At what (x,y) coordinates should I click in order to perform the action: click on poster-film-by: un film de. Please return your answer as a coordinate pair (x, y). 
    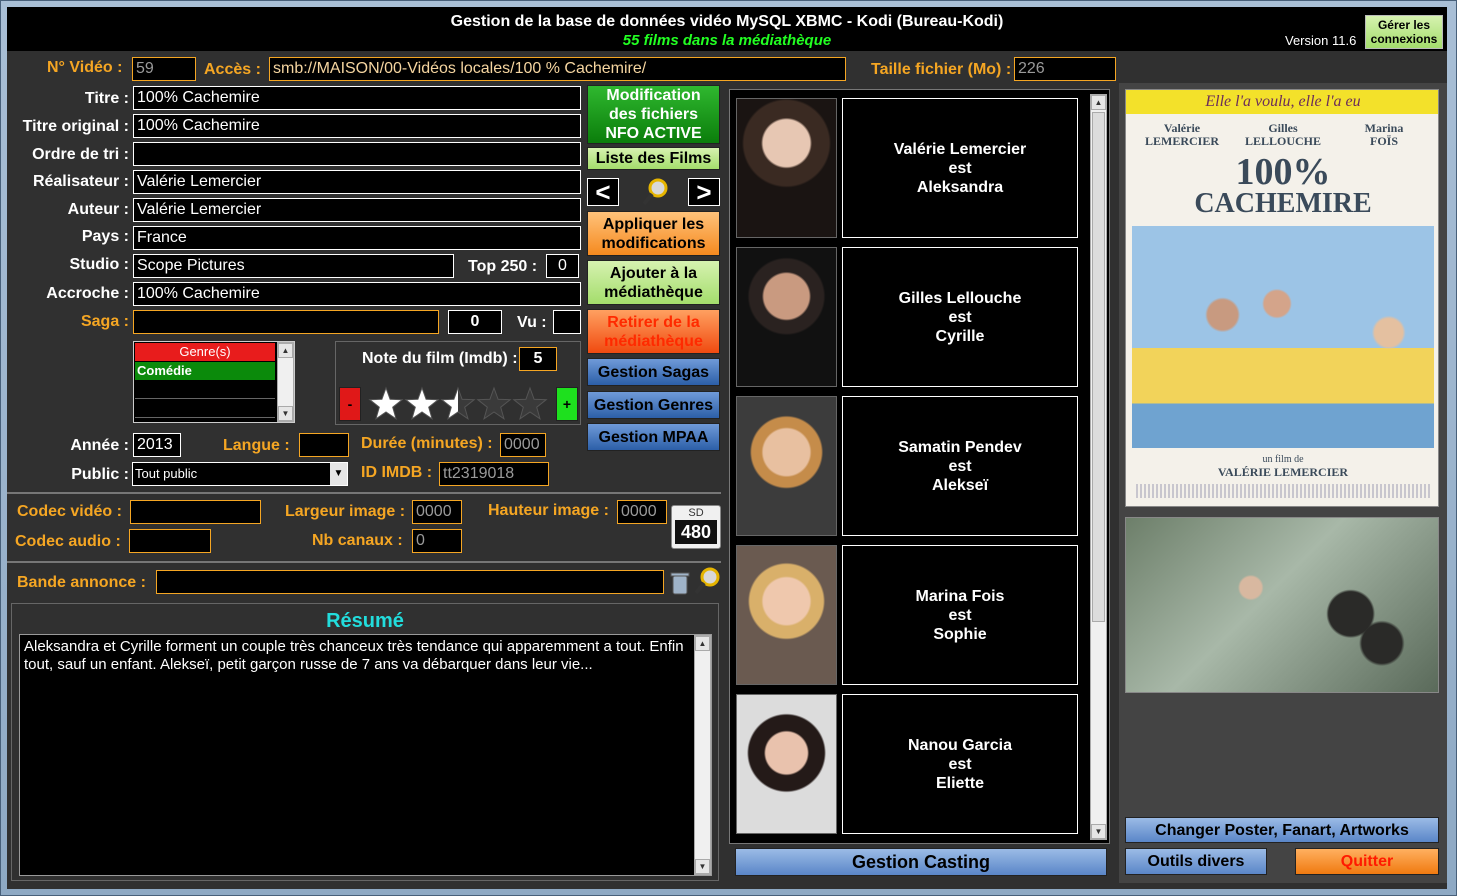
    Looking at the image, I should click on (1283, 459).